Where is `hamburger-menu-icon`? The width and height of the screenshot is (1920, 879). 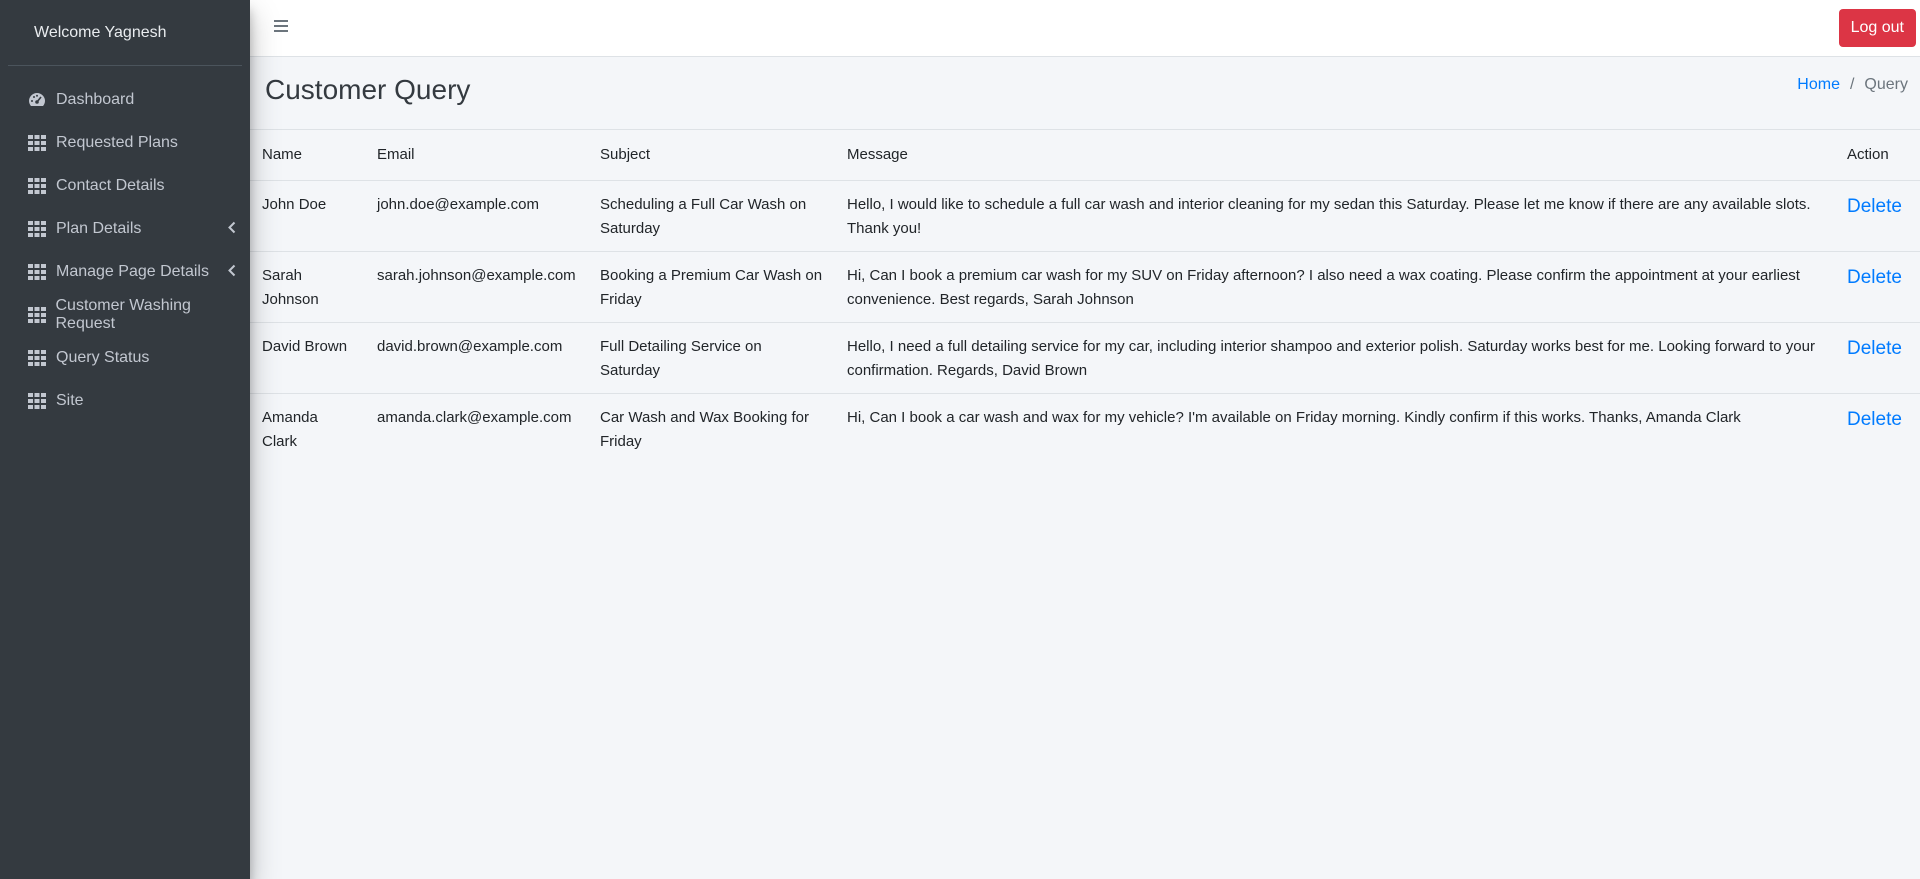
hamburger-menu-icon is located at coordinates (281, 26).